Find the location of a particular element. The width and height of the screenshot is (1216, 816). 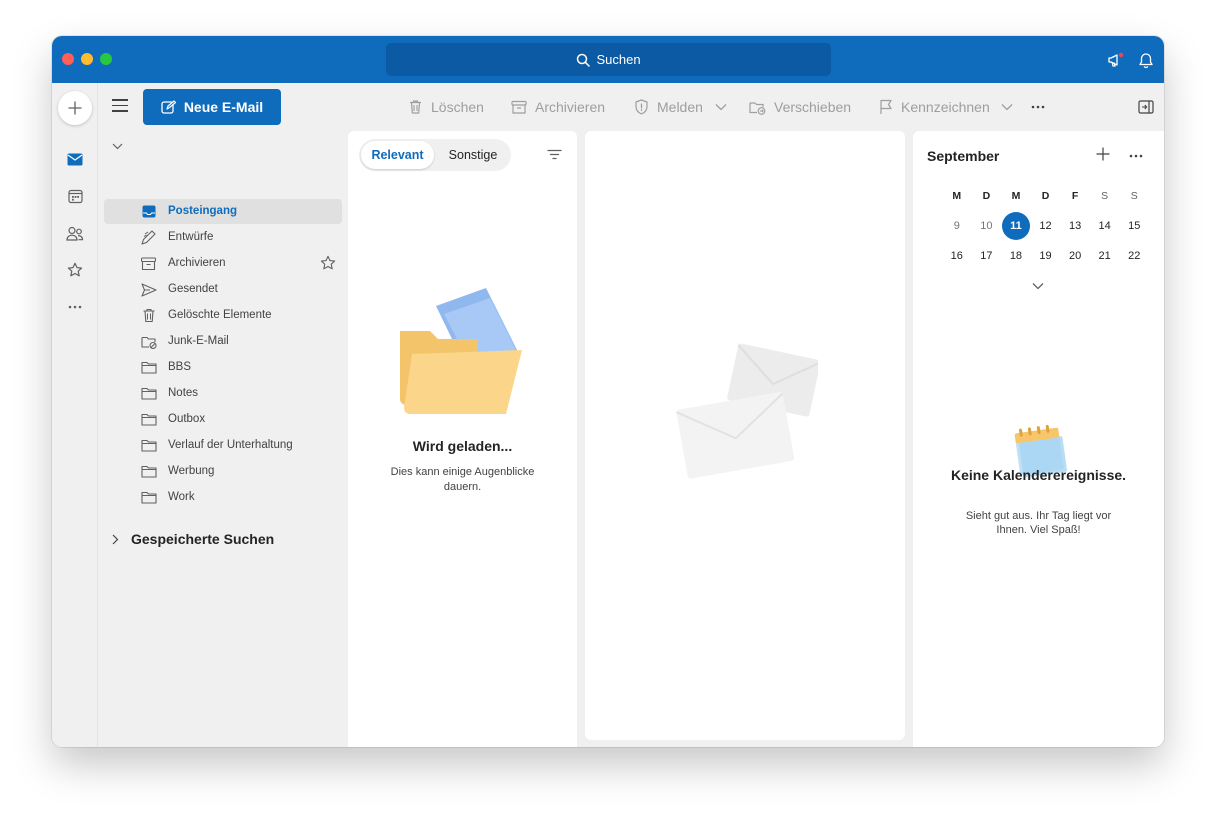

people-app-button is located at coordinates (75, 233).